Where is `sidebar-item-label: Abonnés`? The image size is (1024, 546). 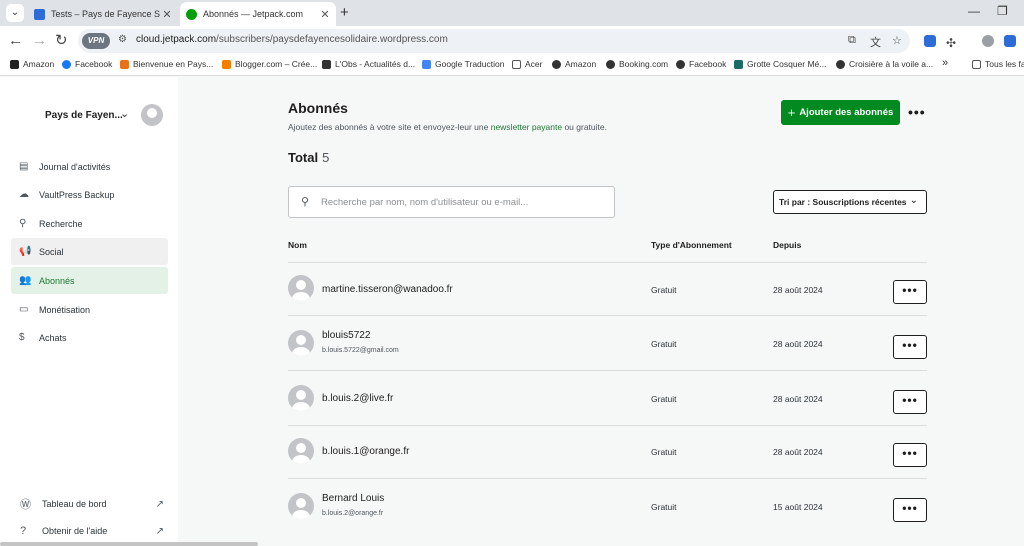 sidebar-item-label: Abonnés is located at coordinates (57, 280).